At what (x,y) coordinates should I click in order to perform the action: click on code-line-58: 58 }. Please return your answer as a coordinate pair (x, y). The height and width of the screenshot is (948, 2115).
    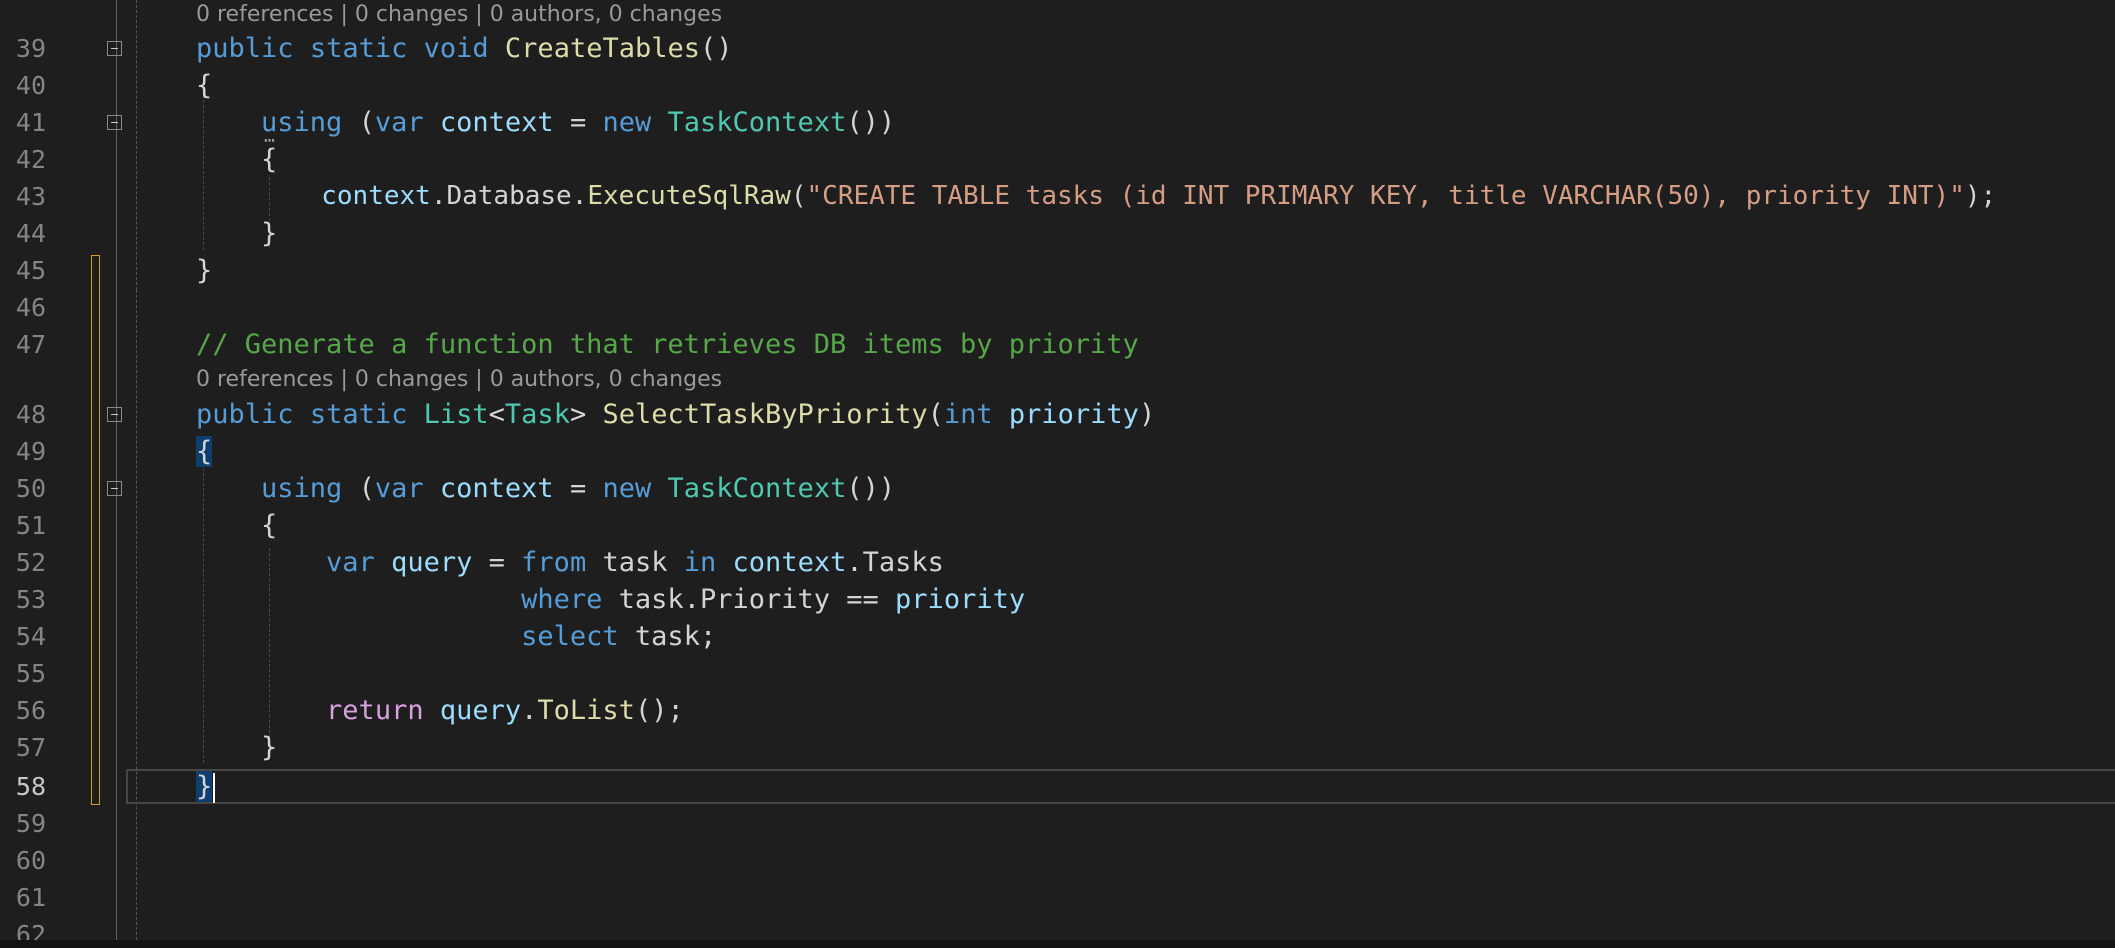
    Looking at the image, I should click on (1057, 786).